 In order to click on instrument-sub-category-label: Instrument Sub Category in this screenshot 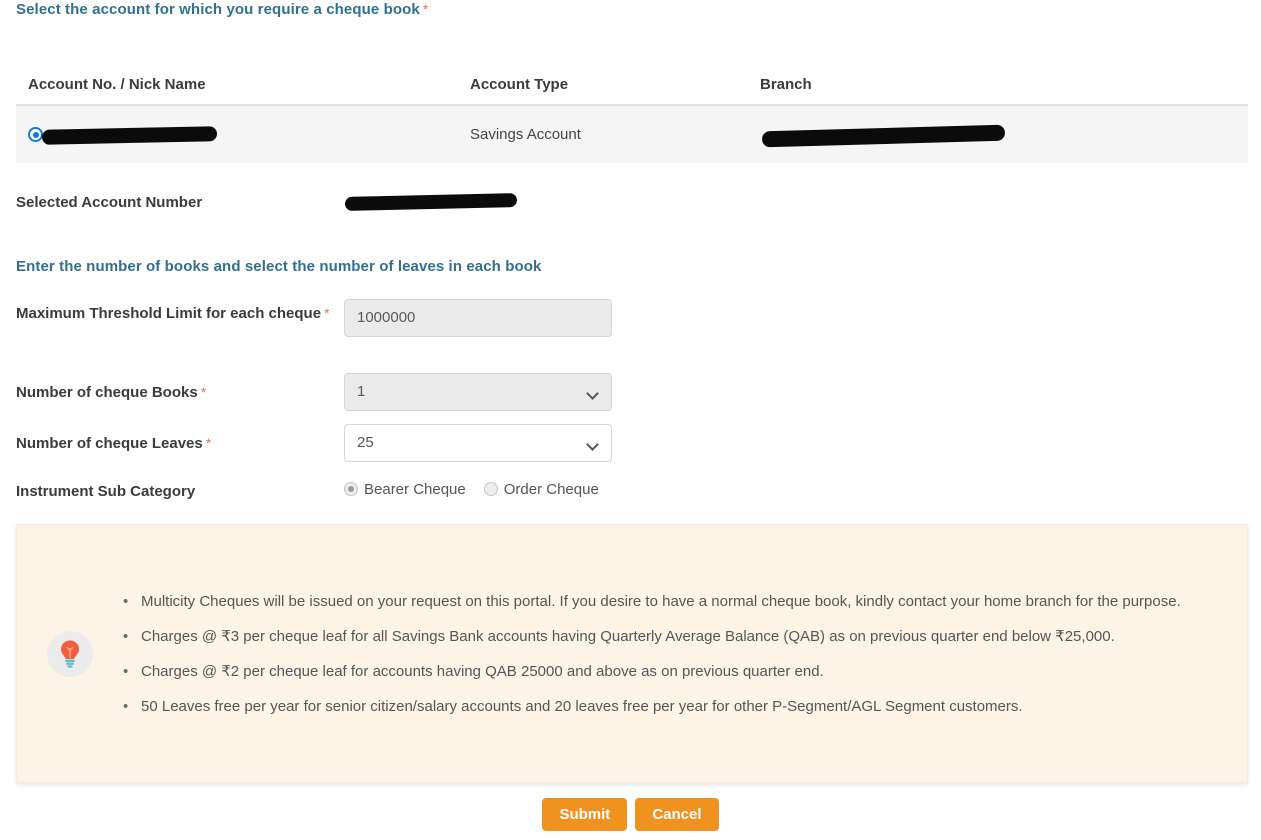, I will do `click(106, 491)`.